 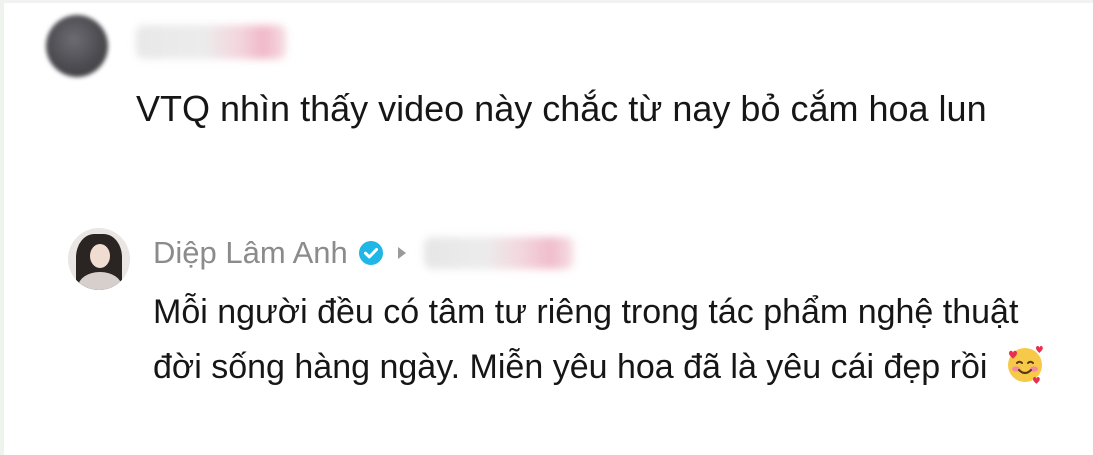 I want to click on reply-author-name: Diệp Lâm Anh, so click(x=250, y=253).